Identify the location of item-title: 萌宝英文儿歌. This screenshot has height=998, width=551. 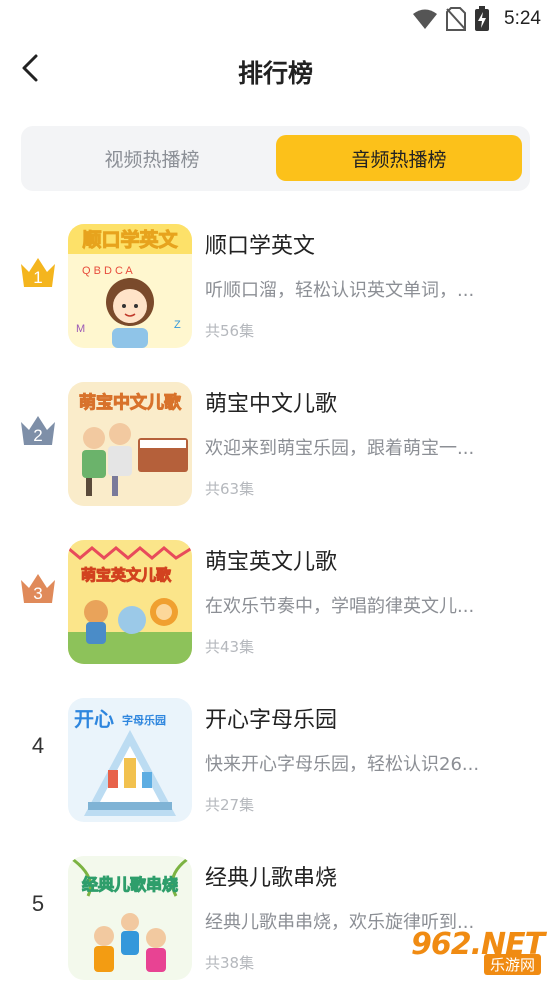
(271, 562).